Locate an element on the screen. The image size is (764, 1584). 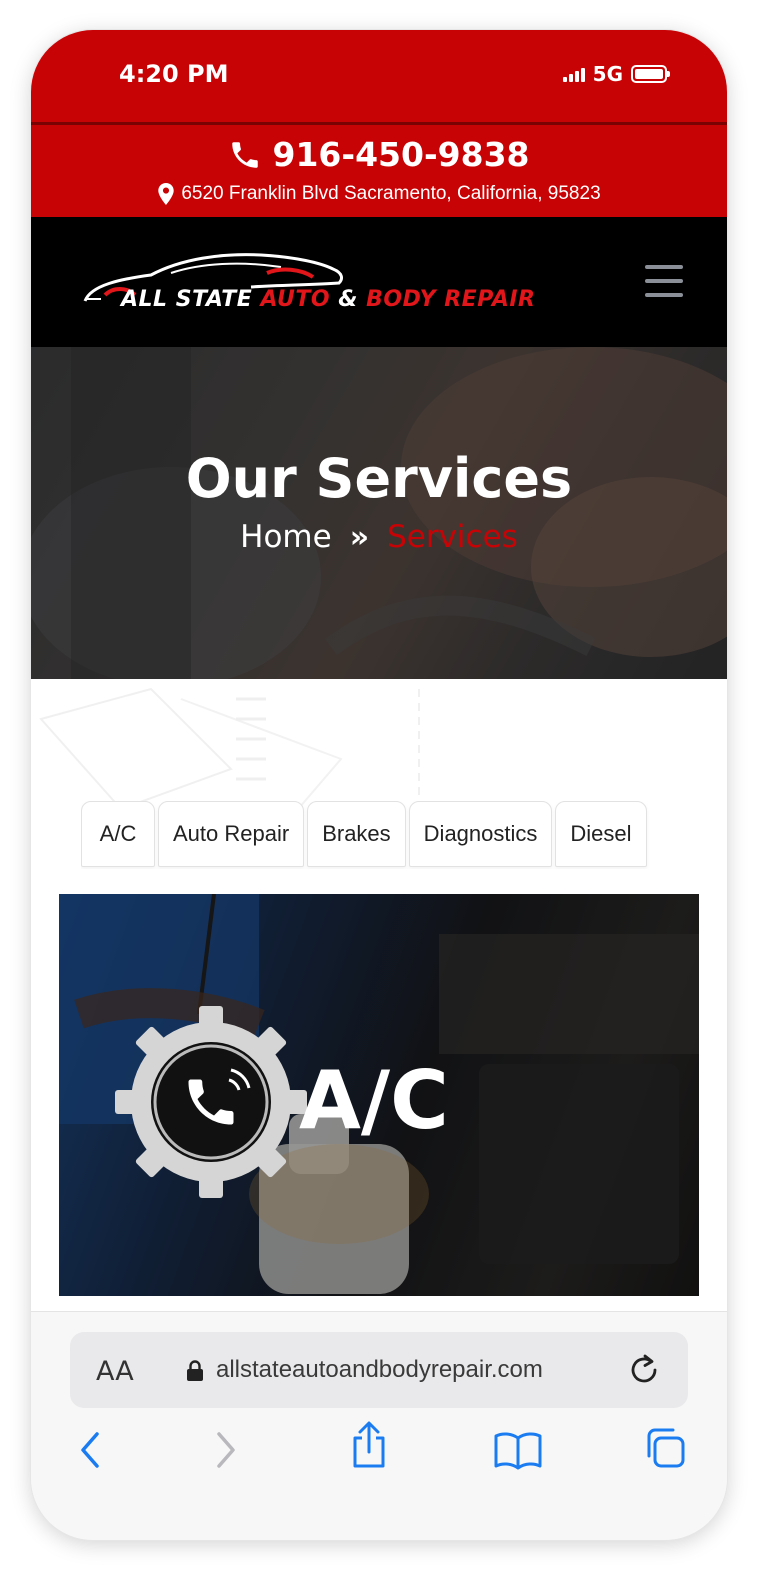
logo-text: ALL STATE AUTO & BODY REPAIR is located at coordinates (328, 299).